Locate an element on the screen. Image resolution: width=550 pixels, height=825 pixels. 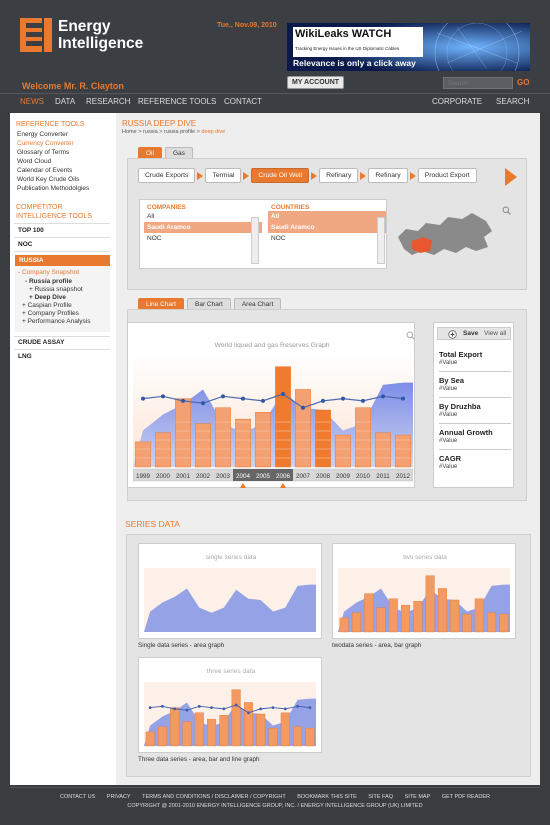
sidebar-link-methodologies: Publication Methodolgies is located at coordinates (53, 188).